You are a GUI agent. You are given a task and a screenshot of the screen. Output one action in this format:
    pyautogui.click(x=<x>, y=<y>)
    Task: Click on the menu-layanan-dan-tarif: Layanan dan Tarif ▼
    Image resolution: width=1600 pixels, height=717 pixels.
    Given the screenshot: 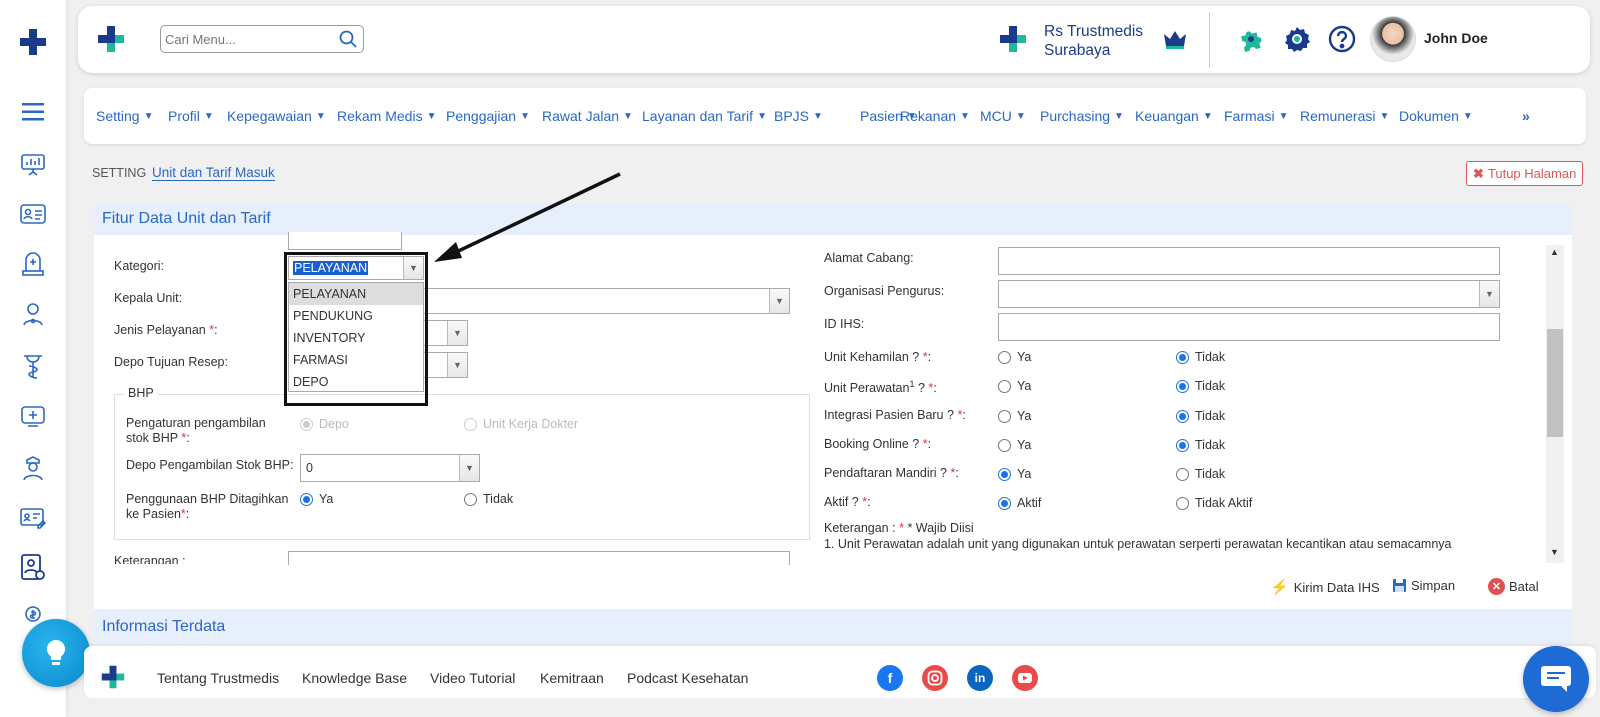 What is the action you would take?
    pyautogui.click(x=704, y=116)
    